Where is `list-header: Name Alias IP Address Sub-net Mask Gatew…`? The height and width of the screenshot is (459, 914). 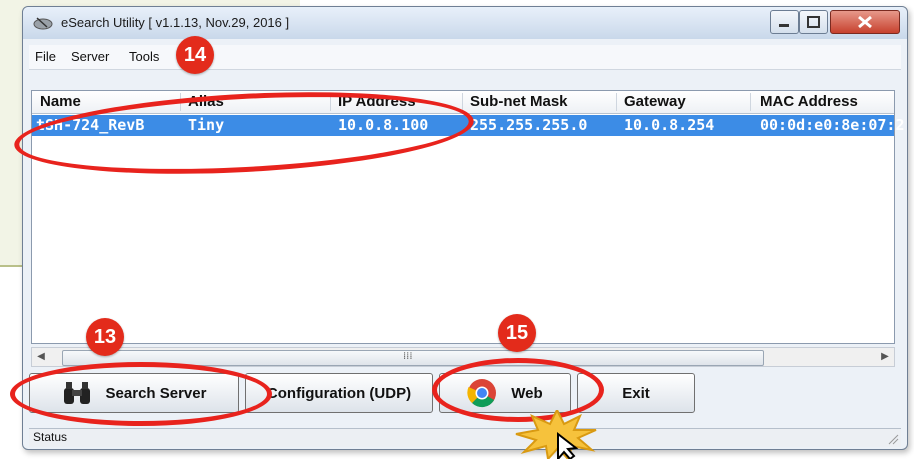 list-header: Name Alias IP Address Sub-net Mask Gatew… is located at coordinates (463, 102).